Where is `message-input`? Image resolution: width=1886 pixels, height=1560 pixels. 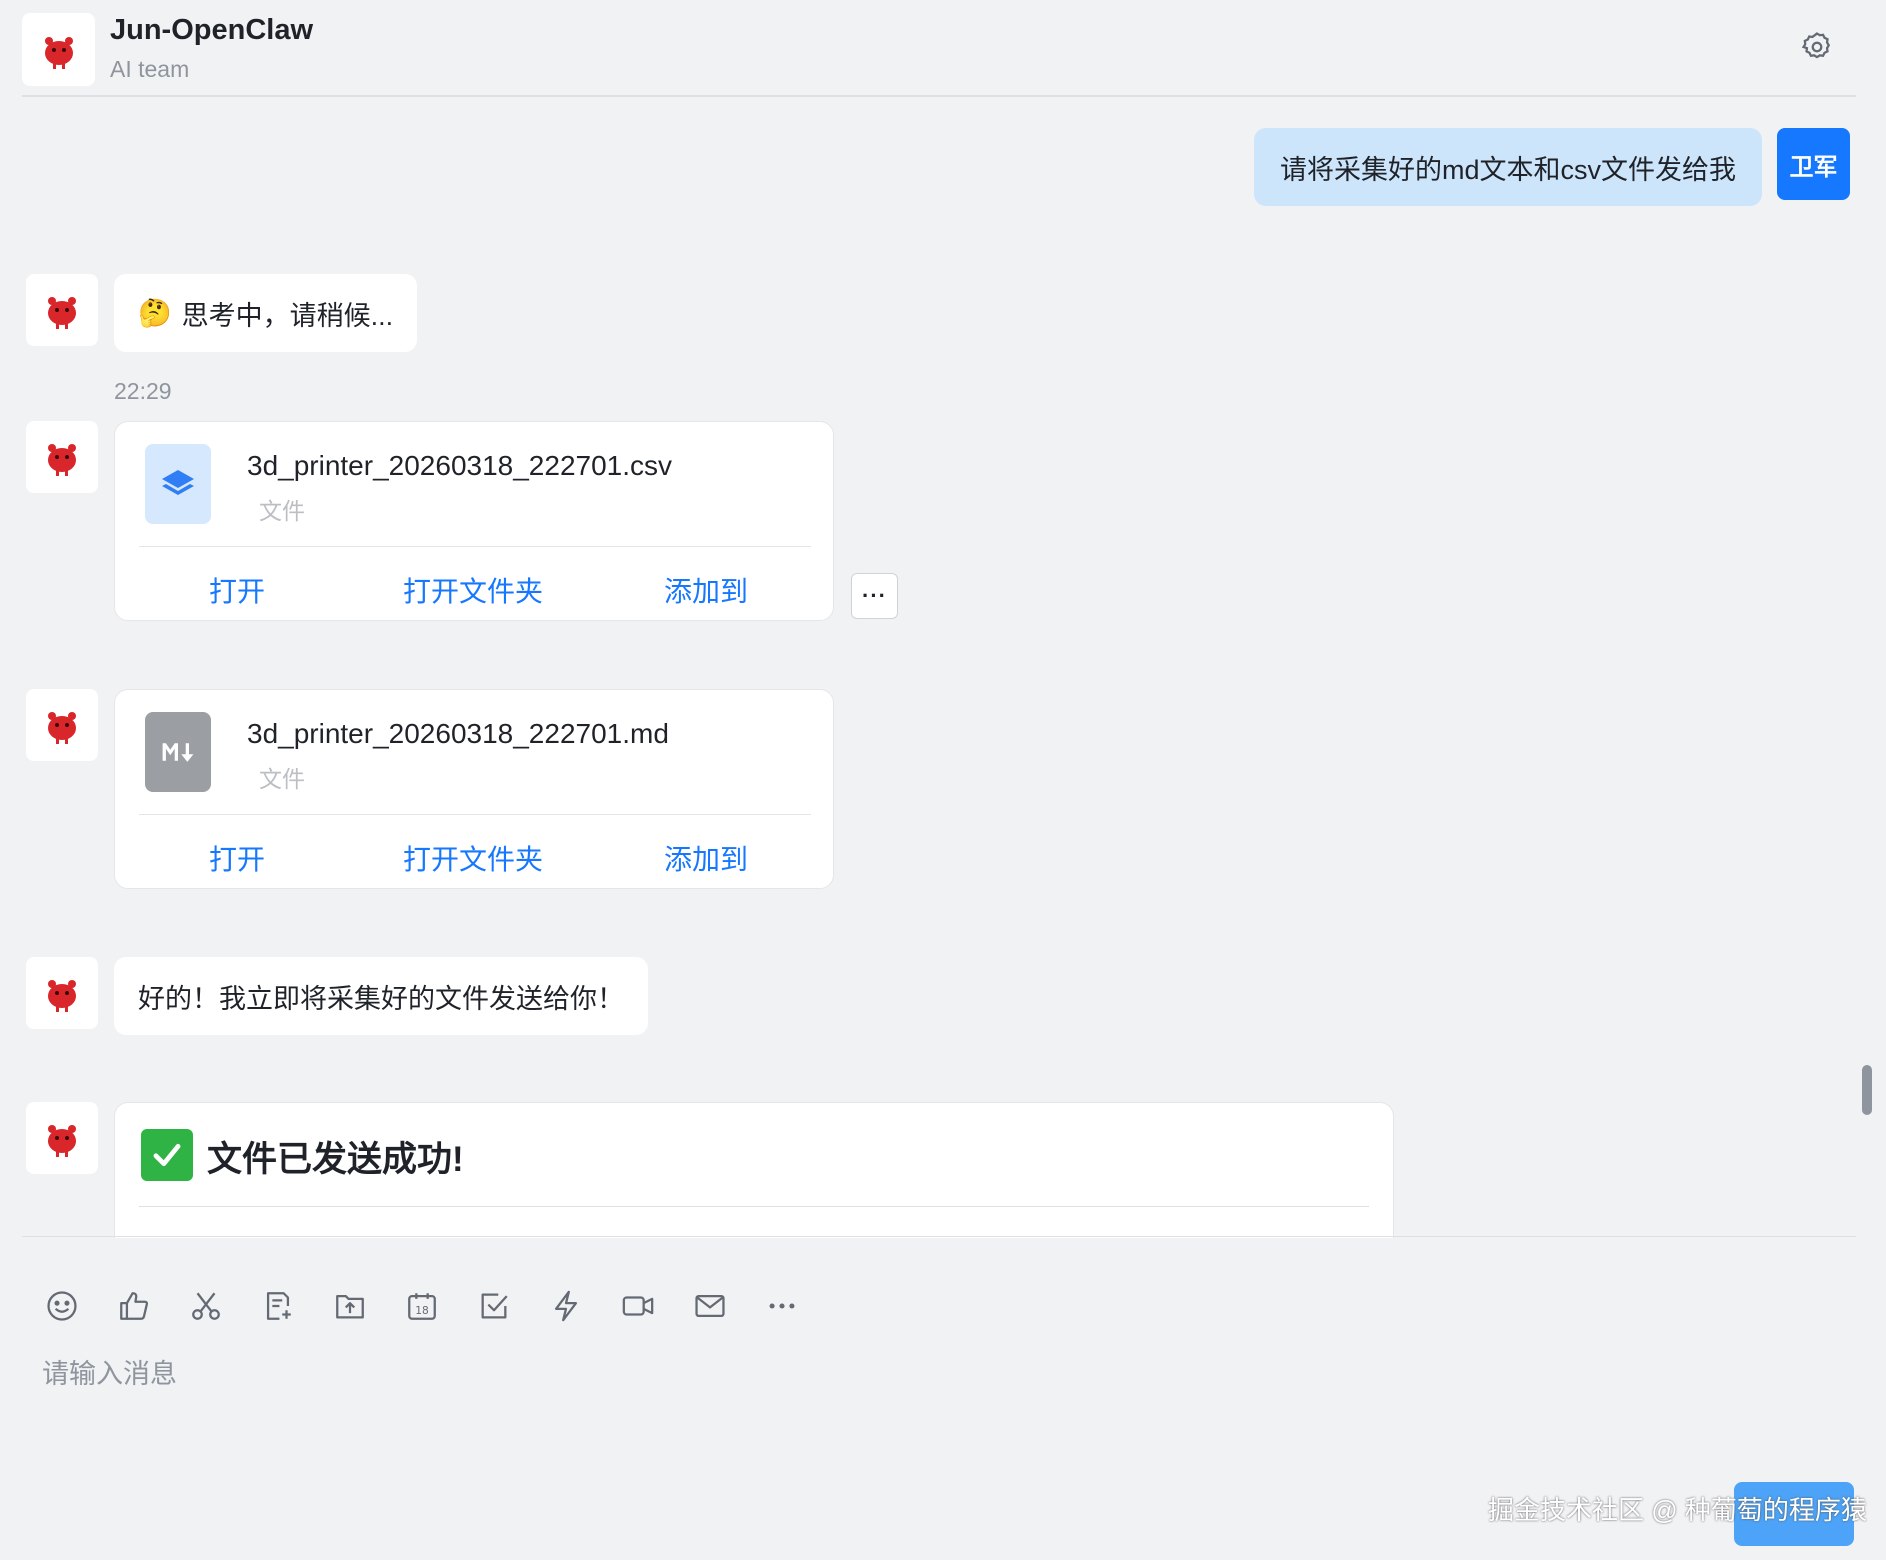 message-input is located at coordinates (932, 1374).